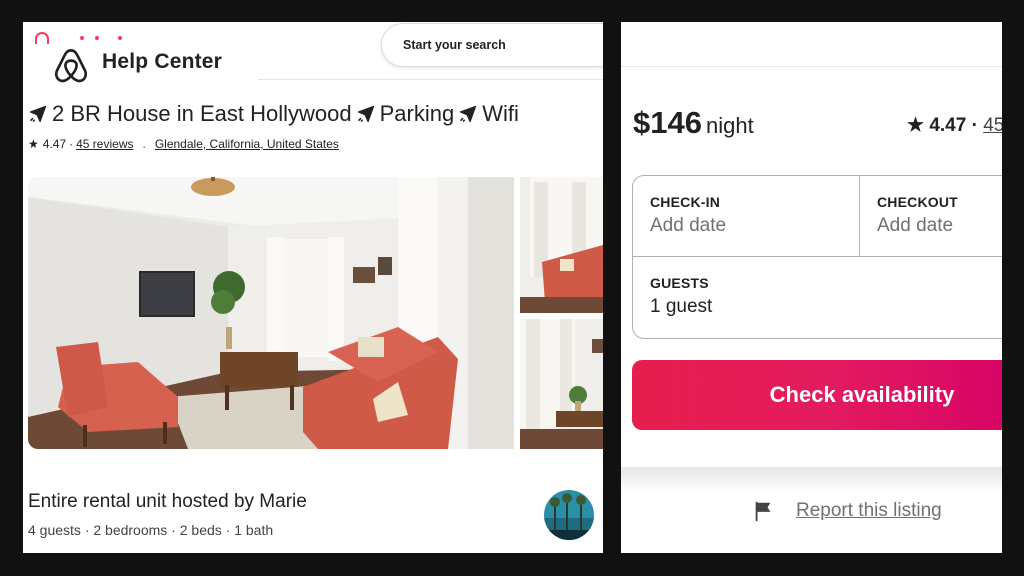 The height and width of the screenshot is (576, 1024). I want to click on report-listing-link: Report this listing, so click(869, 511).